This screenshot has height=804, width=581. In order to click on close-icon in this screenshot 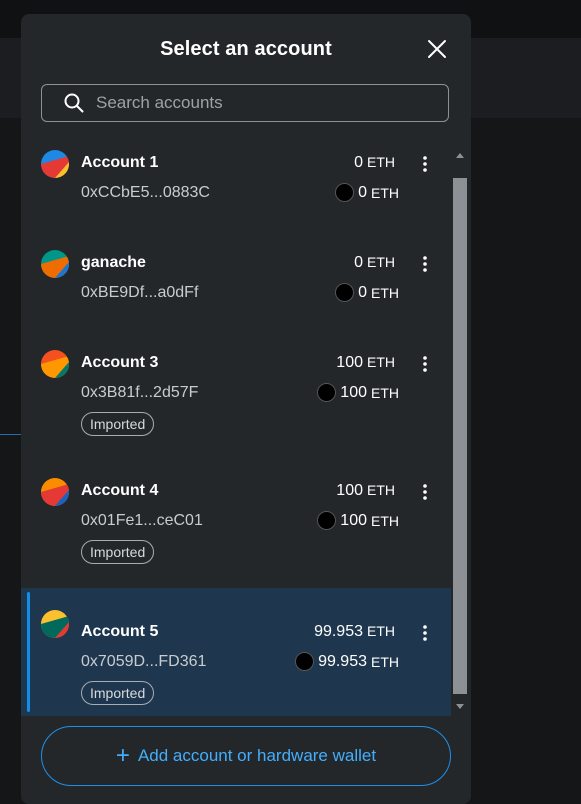, I will do `click(437, 49)`.